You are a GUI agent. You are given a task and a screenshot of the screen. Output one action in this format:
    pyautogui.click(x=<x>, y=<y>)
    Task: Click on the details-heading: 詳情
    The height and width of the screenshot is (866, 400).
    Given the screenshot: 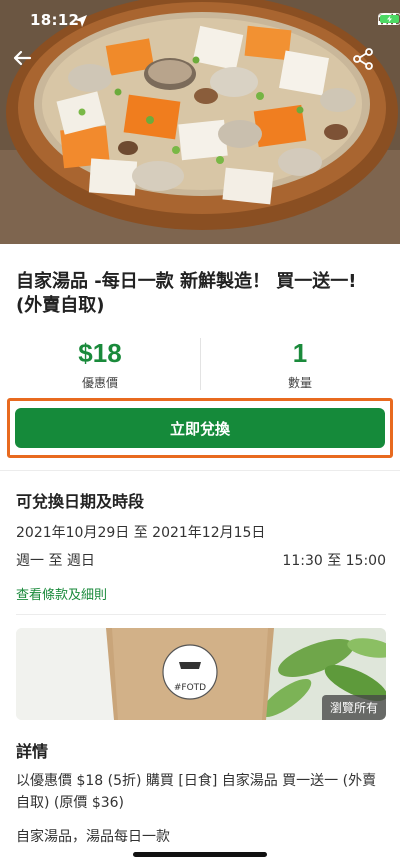 What is the action you would take?
    pyautogui.click(x=32, y=751)
    